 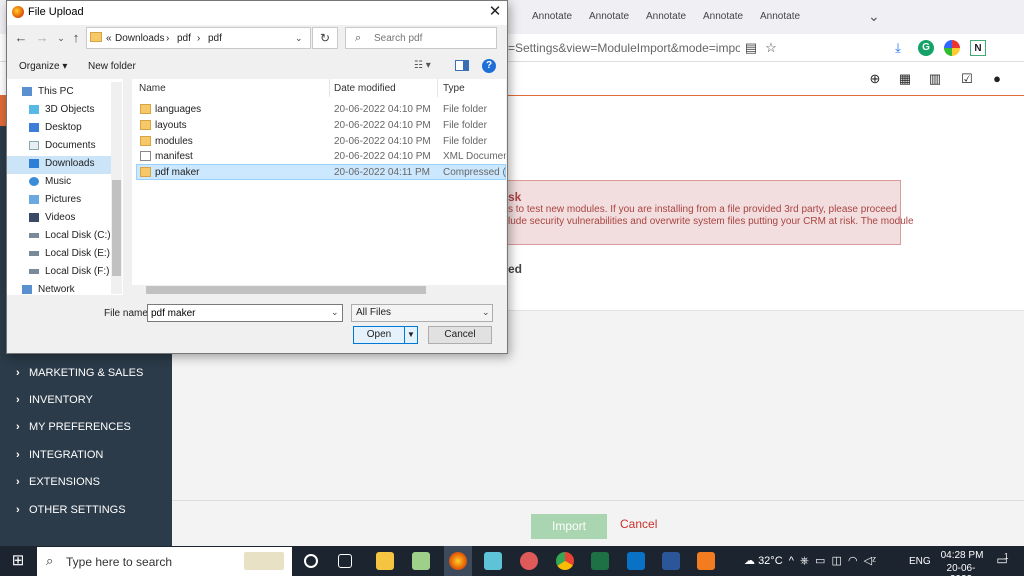 What do you see at coordinates (21, 38) in the screenshot?
I see `back-arrow-icon: ←` at bounding box center [21, 38].